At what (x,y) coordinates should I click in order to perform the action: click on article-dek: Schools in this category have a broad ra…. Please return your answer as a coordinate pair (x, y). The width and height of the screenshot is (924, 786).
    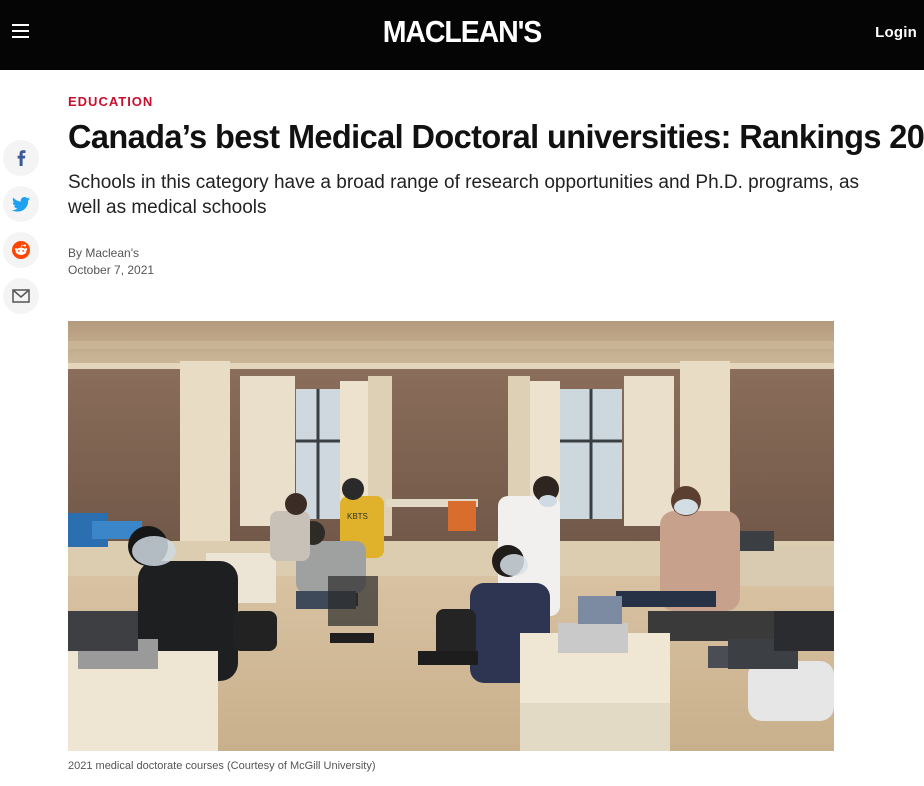
    Looking at the image, I should click on (464, 195).